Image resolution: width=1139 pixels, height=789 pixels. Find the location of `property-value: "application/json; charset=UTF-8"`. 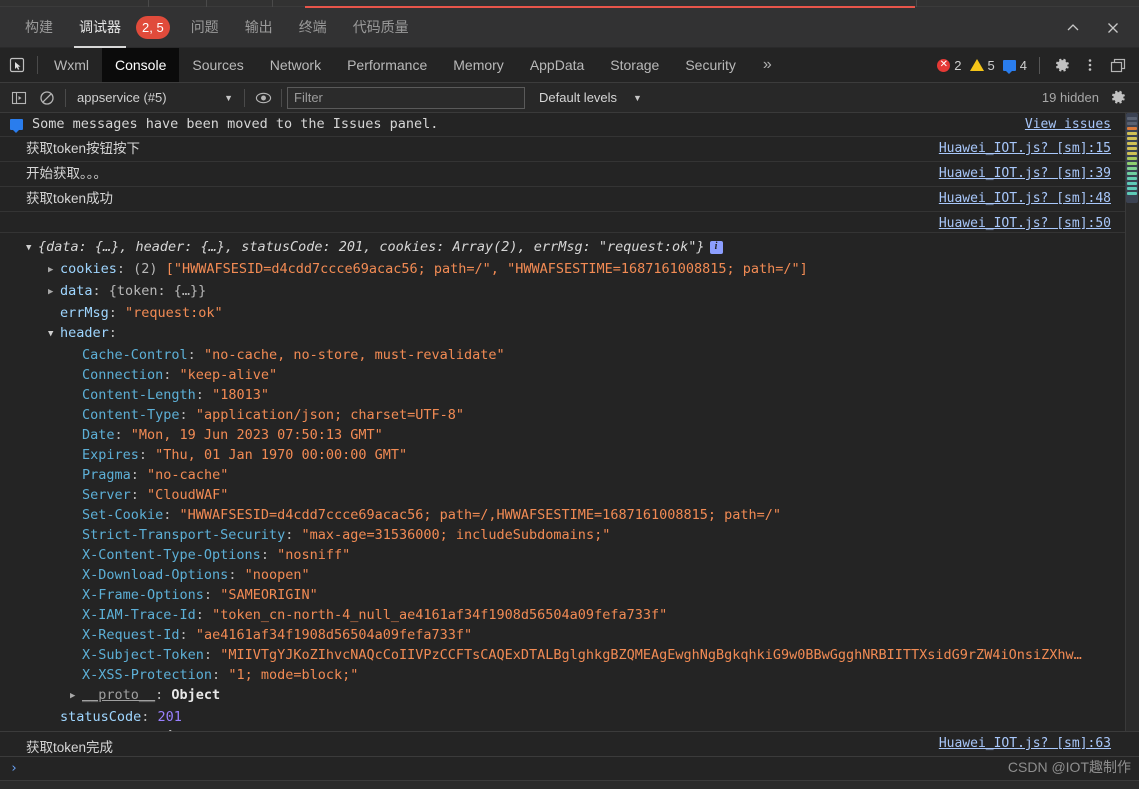

property-value: "application/json; charset=UTF-8" is located at coordinates (330, 415).